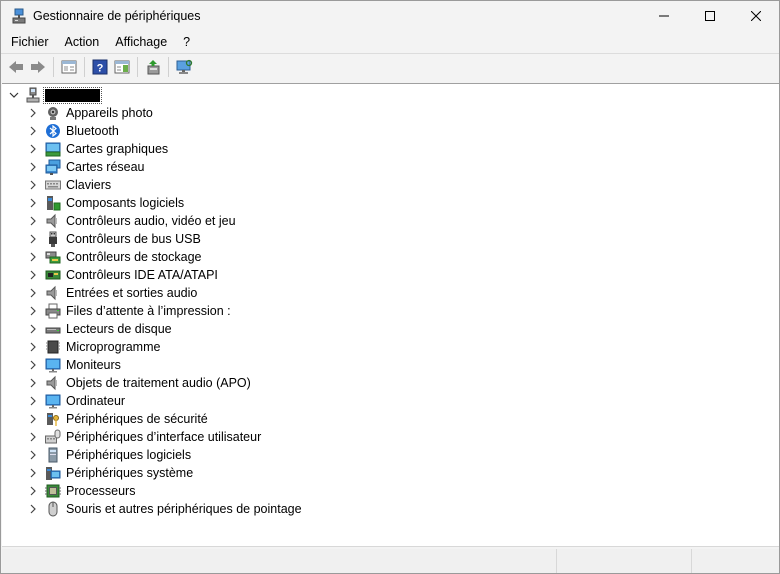  I want to click on software-device-icon, so click(53, 455).